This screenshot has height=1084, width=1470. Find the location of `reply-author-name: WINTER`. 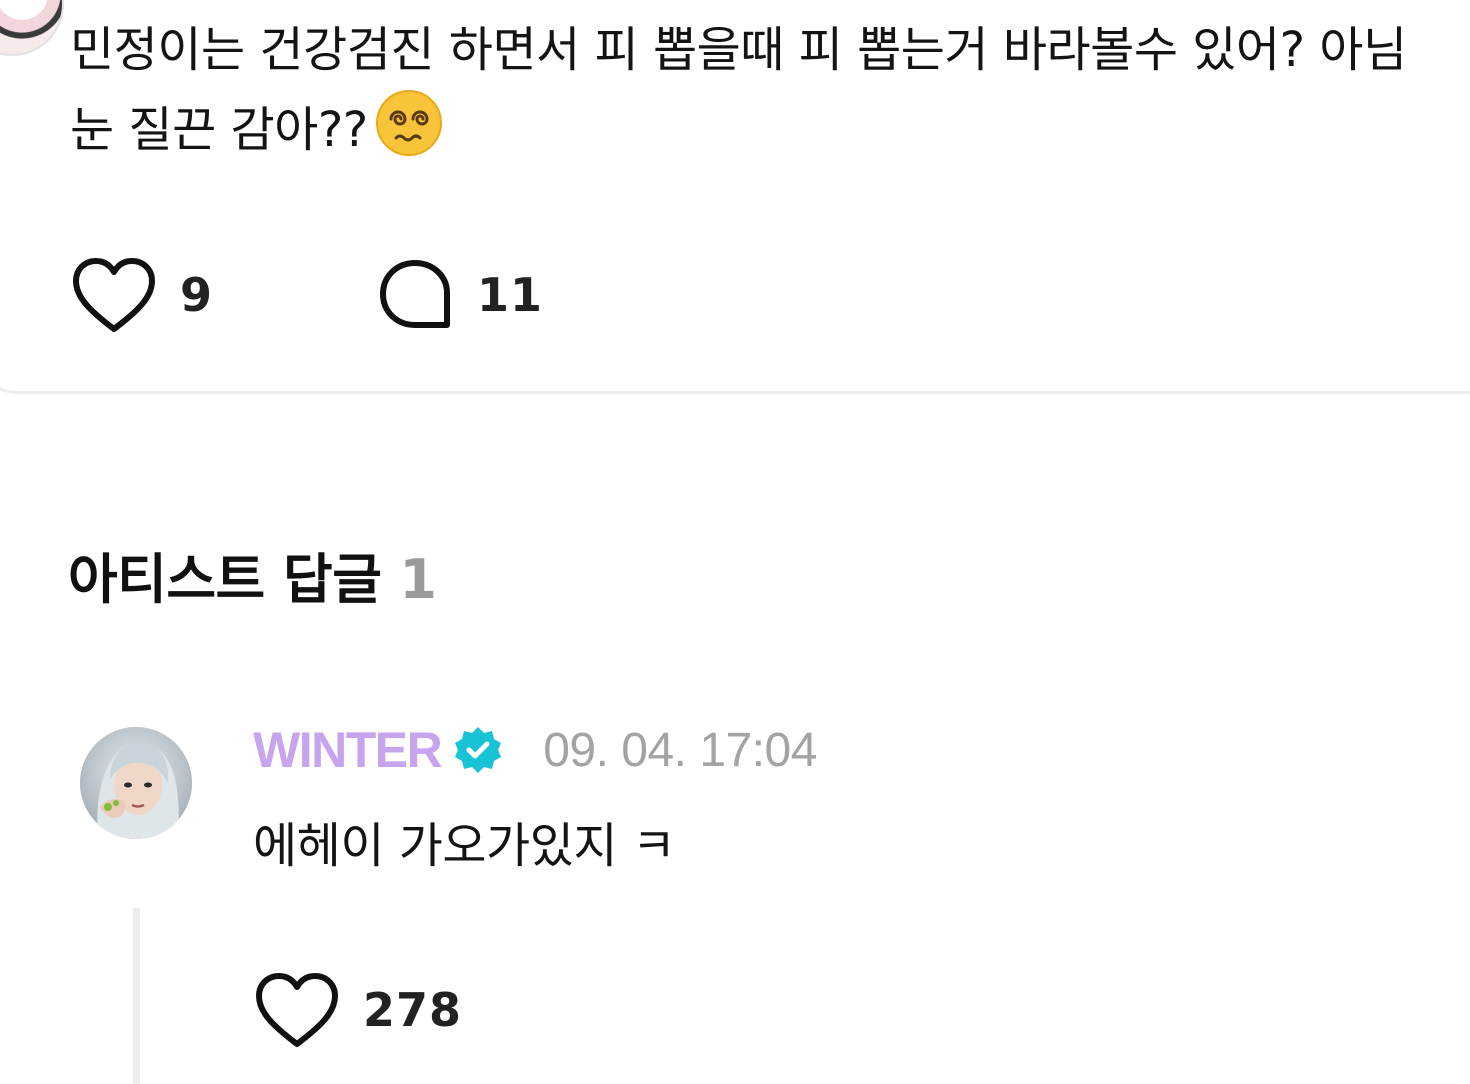

reply-author-name: WINTER is located at coordinates (348, 750).